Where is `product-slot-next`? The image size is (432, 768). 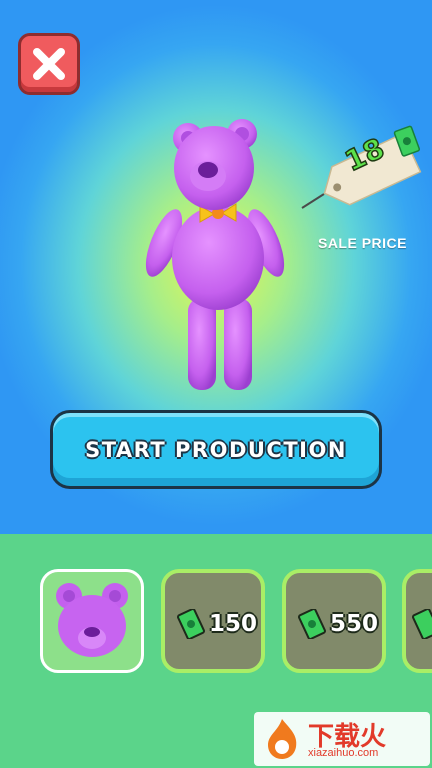
product-slot-next is located at coordinates (417, 621).